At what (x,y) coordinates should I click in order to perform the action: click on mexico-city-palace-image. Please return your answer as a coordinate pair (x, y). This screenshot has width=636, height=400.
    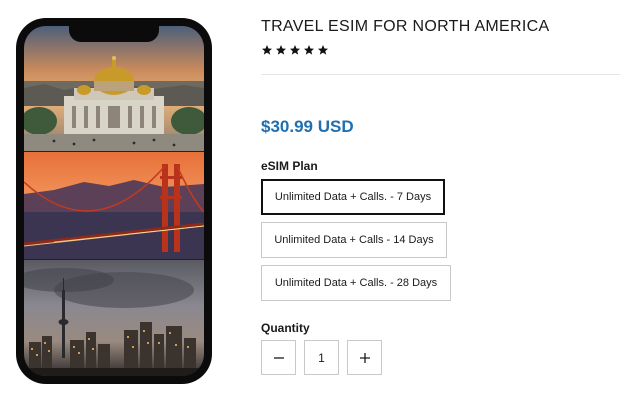
    Looking at the image, I should click on (114, 88).